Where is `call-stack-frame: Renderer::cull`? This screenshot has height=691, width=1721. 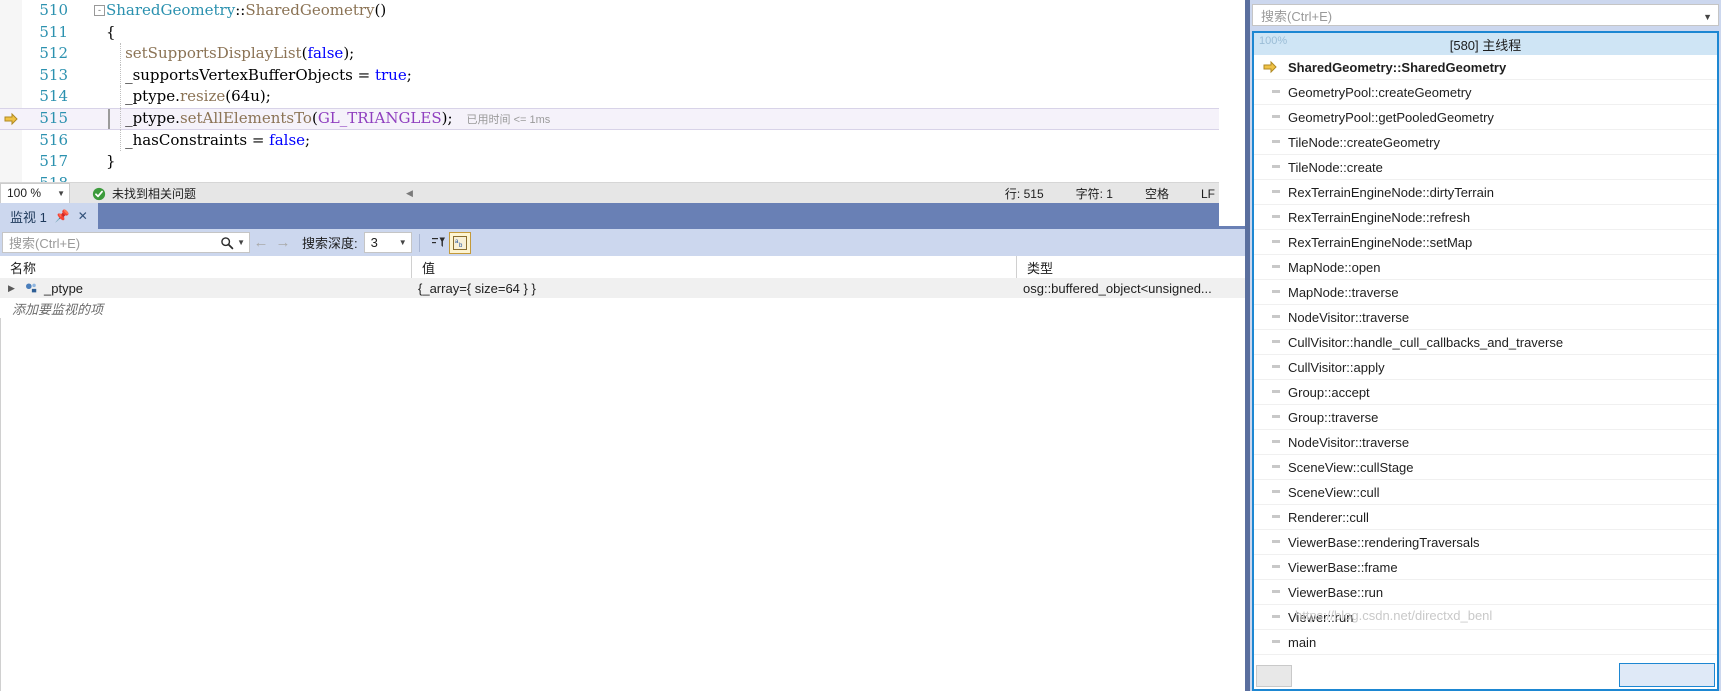
call-stack-frame: Renderer::cull is located at coordinates (1485, 517).